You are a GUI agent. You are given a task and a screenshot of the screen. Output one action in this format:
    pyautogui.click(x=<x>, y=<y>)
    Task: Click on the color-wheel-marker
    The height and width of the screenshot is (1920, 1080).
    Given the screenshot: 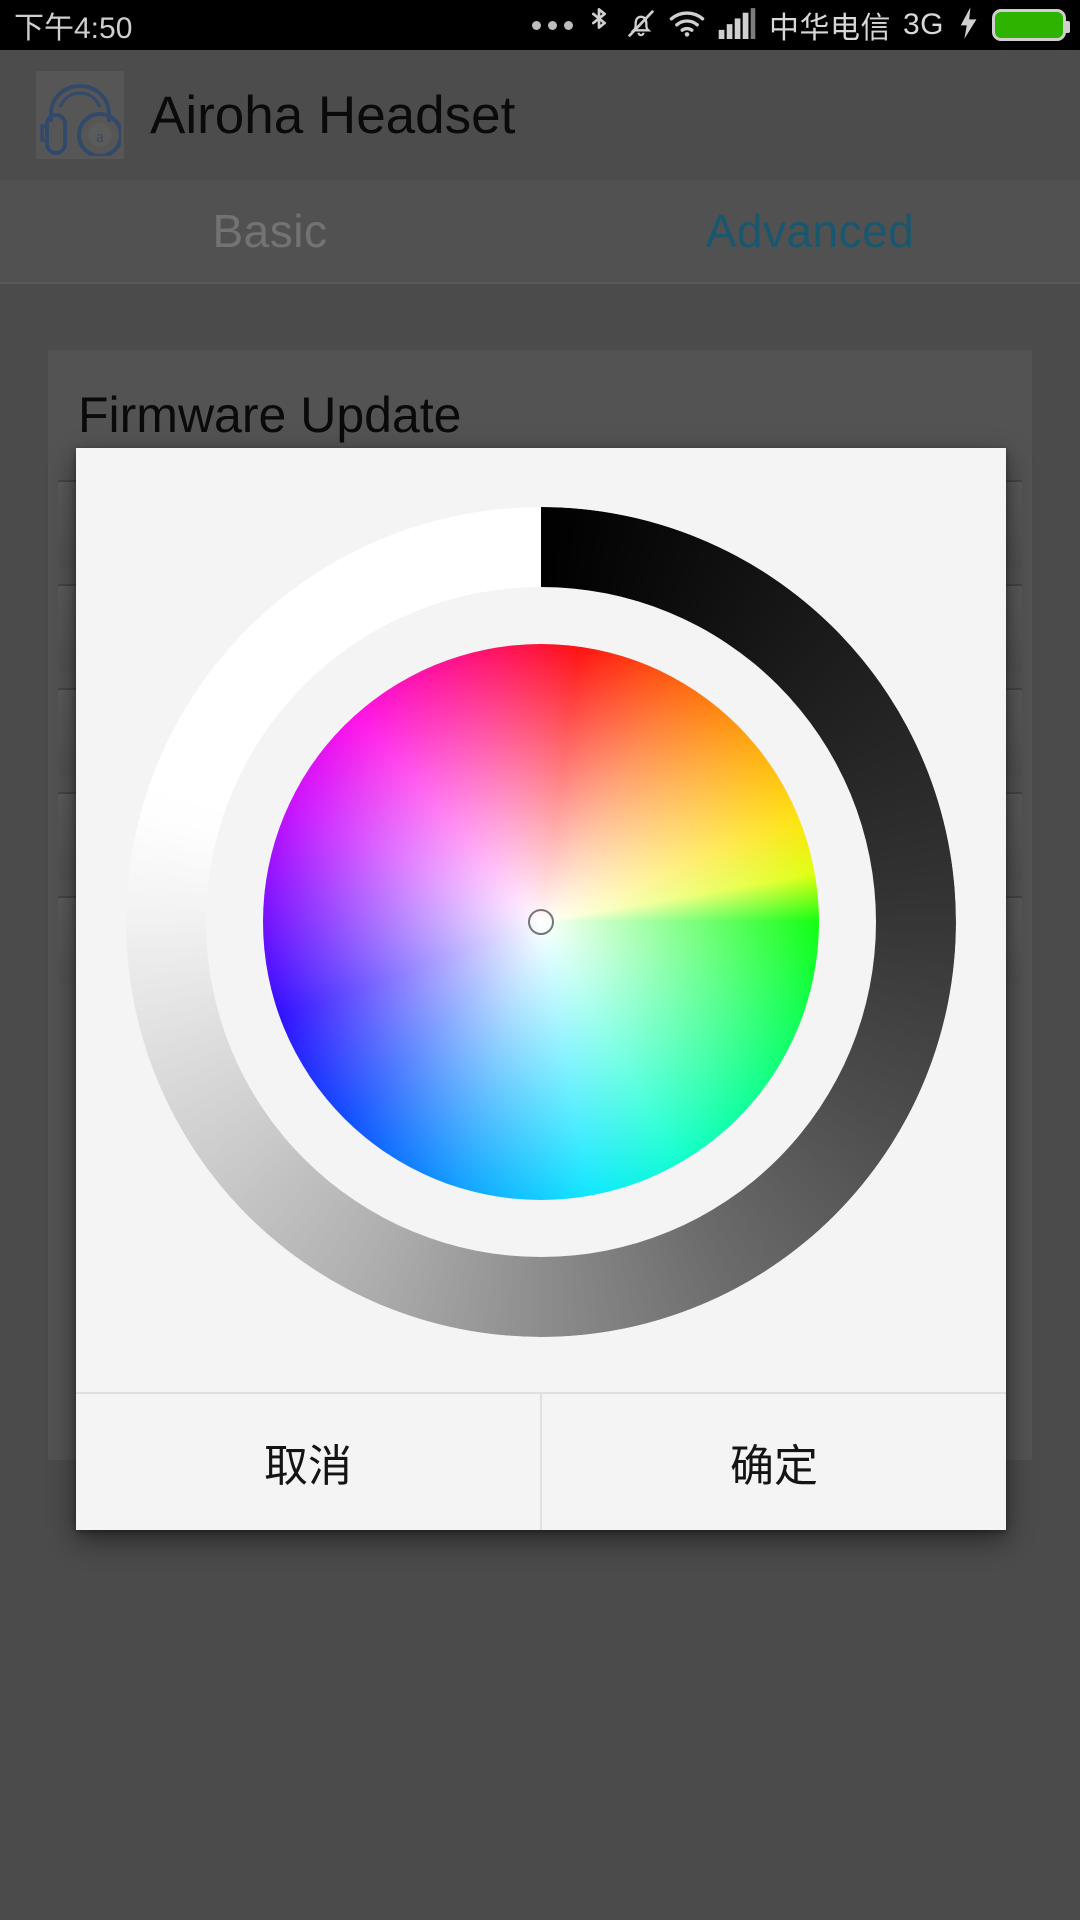 What is the action you would take?
    pyautogui.click(x=541, y=922)
    